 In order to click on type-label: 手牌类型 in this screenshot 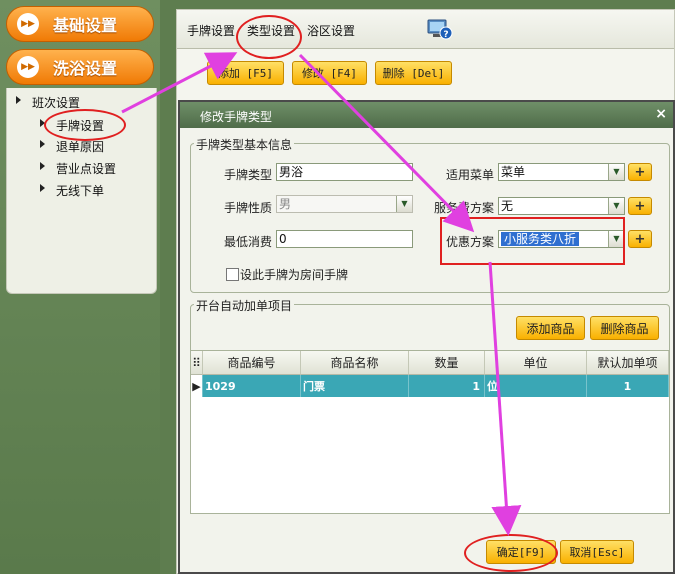, I will do `click(247, 175)`.